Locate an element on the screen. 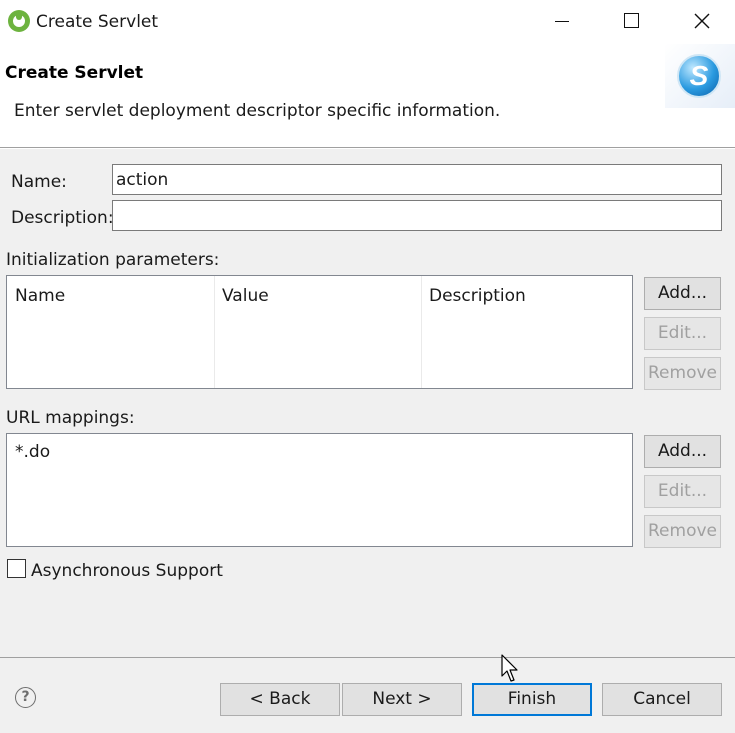  wizard-footer: ? < Back Next > Finish Cancel is located at coordinates (367, 695).